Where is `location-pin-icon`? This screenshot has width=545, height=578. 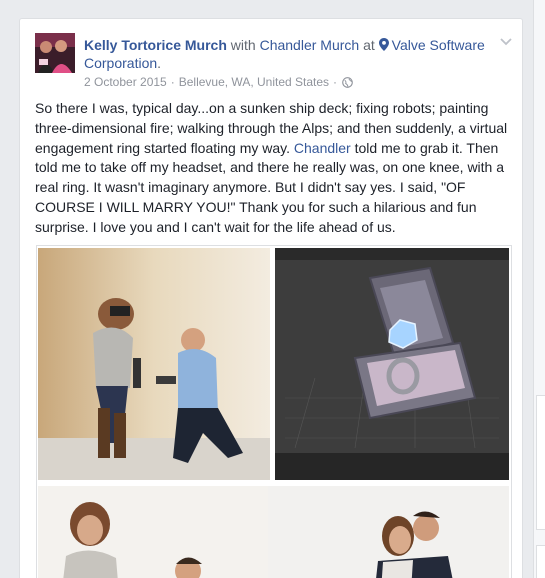 location-pin-icon is located at coordinates (383, 44).